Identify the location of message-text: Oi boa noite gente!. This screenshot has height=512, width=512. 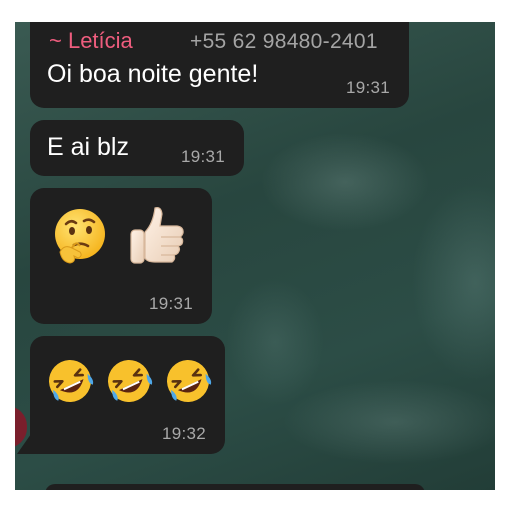
(153, 74).